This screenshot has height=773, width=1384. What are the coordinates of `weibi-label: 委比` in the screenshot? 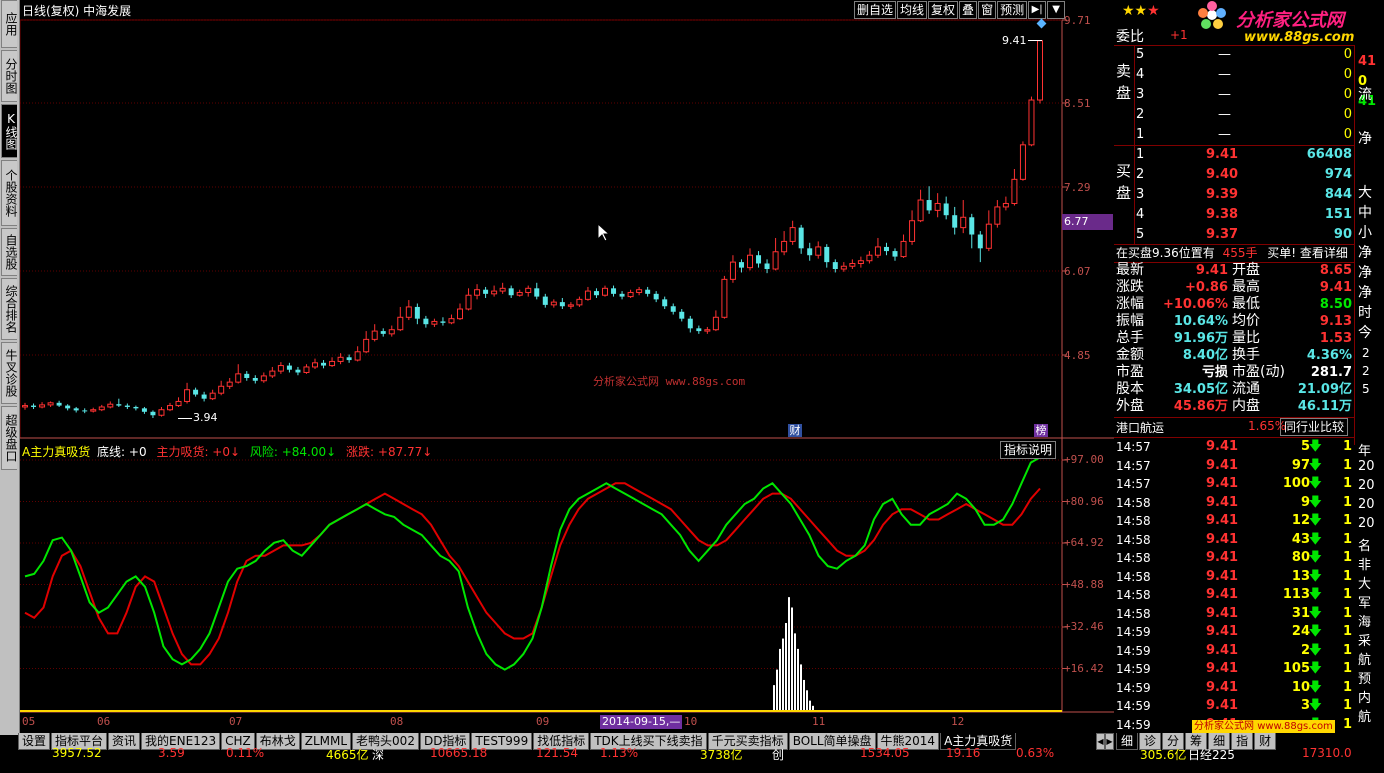 It's located at (1130, 37).